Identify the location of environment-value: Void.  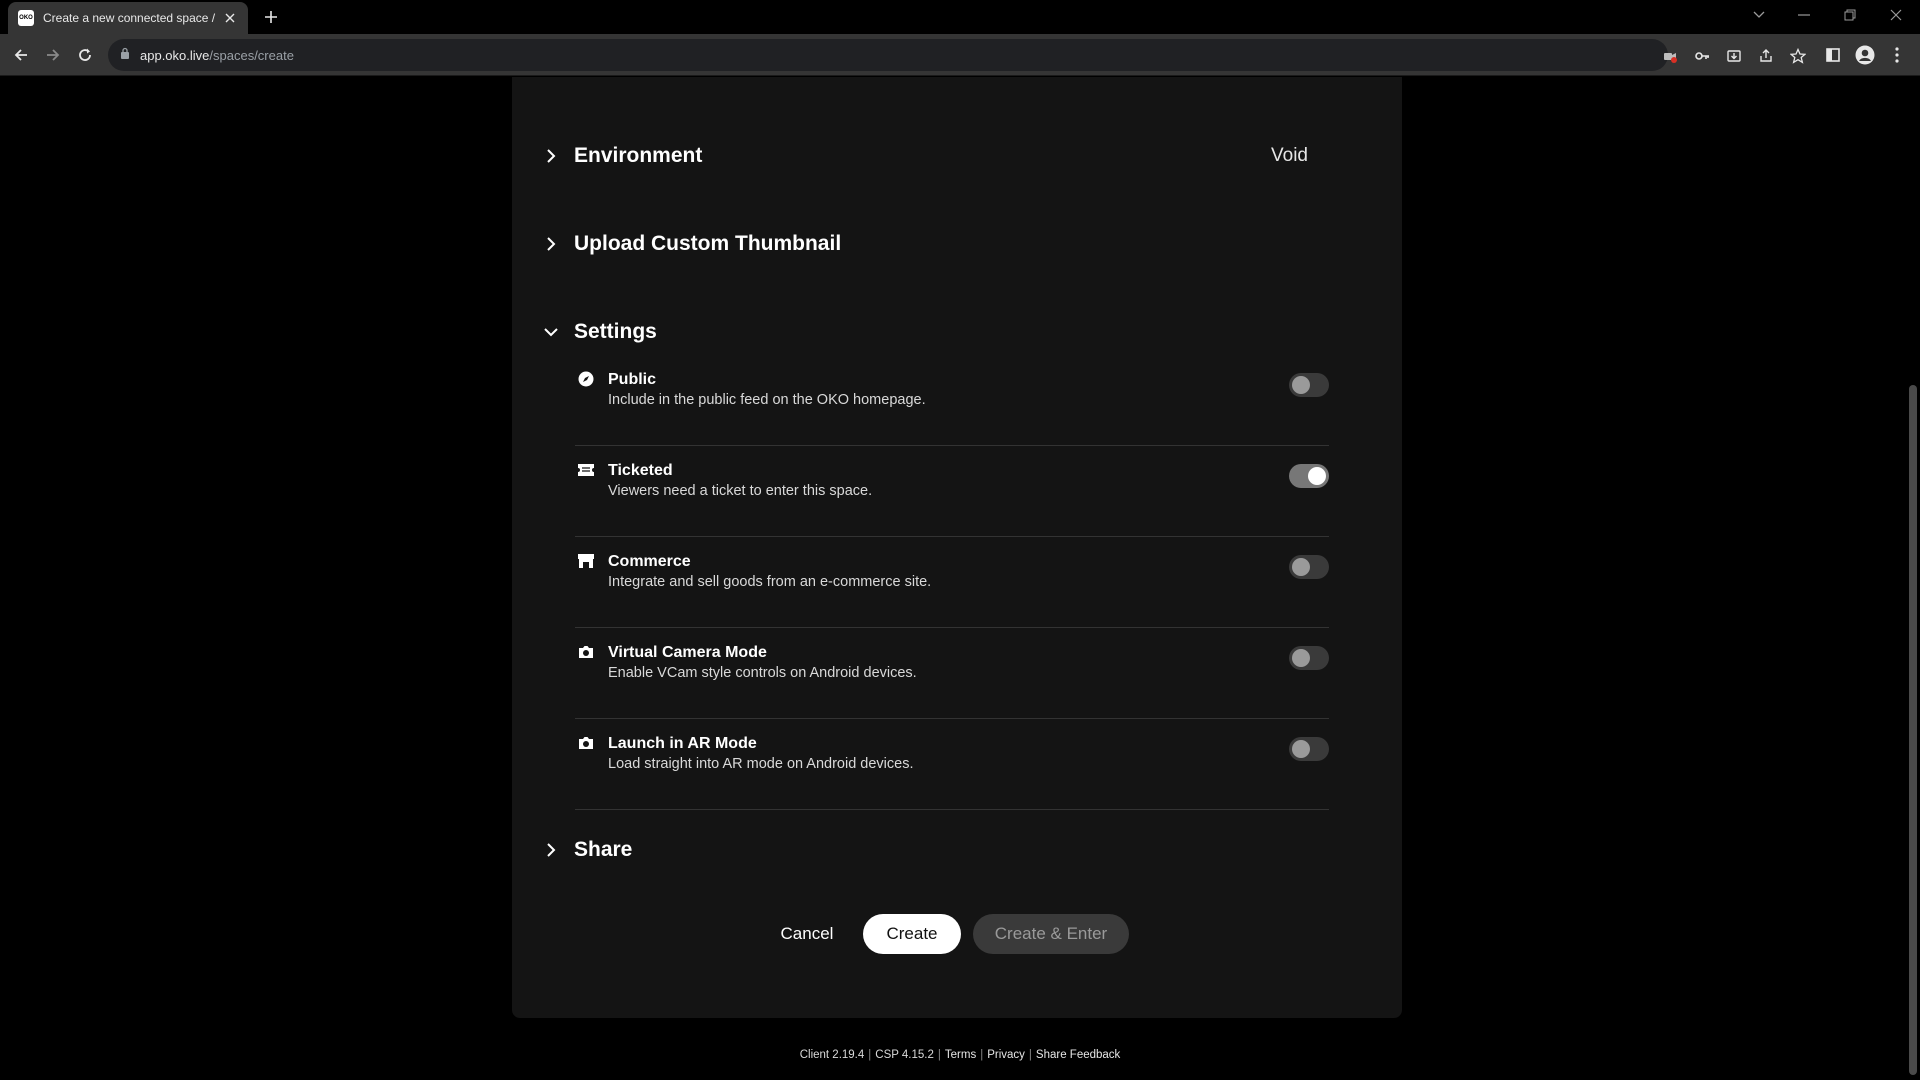
(1289, 155).